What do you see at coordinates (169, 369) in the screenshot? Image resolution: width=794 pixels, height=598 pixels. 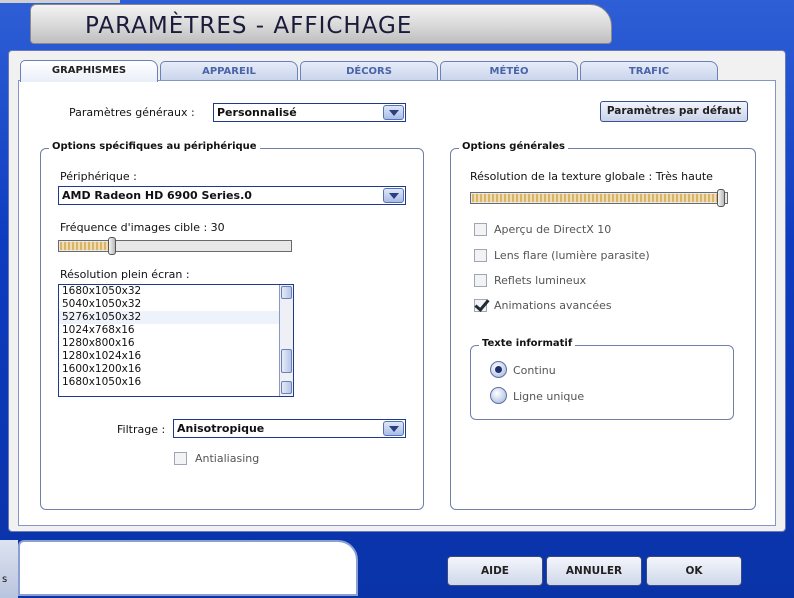 I see `resolution-list-item: 1600x1200x16` at bounding box center [169, 369].